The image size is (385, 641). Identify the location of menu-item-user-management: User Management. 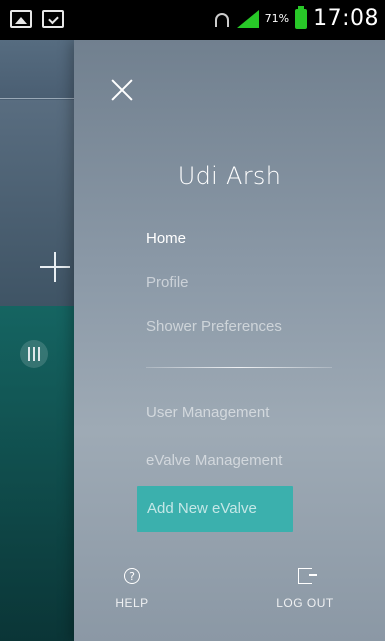
(207, 412).